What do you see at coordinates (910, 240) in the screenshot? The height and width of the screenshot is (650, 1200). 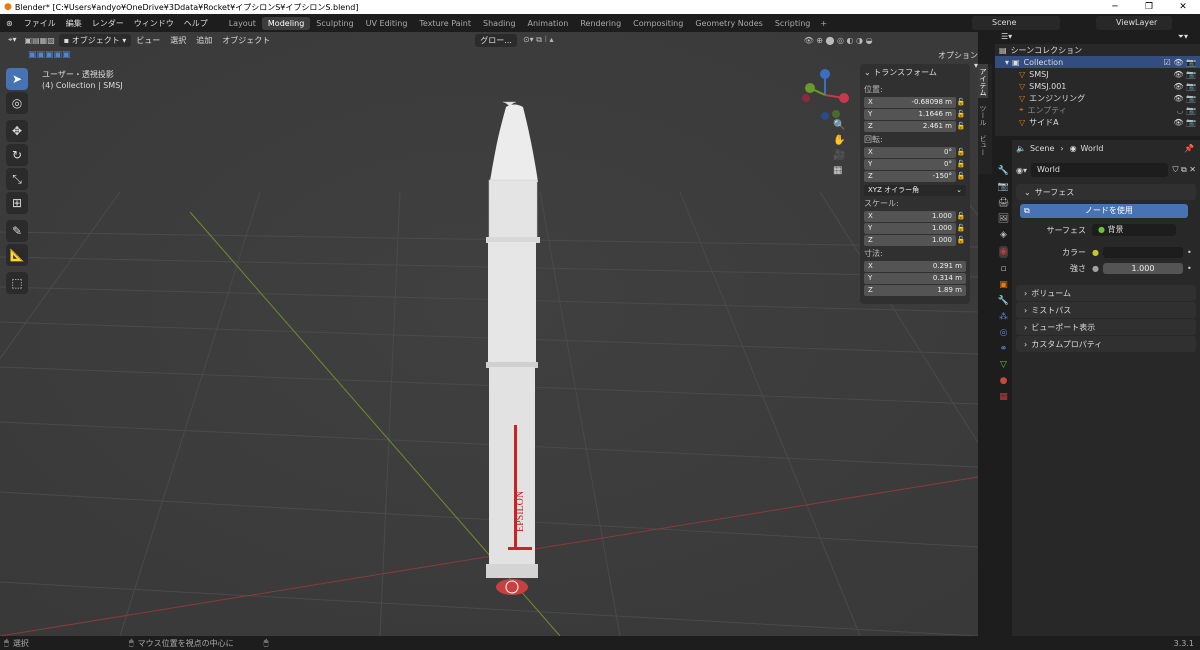 I see `scale-z-field: Z 1.000` at bounding box center [910, 240].